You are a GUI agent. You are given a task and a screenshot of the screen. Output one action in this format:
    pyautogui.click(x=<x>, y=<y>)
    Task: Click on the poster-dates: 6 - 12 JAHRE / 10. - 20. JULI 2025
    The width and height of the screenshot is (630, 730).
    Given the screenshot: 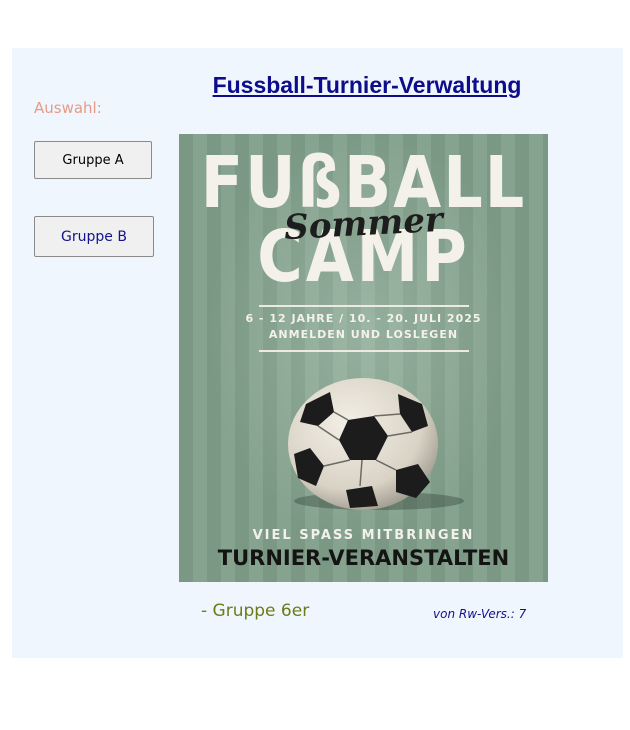 What is the action you would take?
    pyautogui.click(x=363, y=318)
    